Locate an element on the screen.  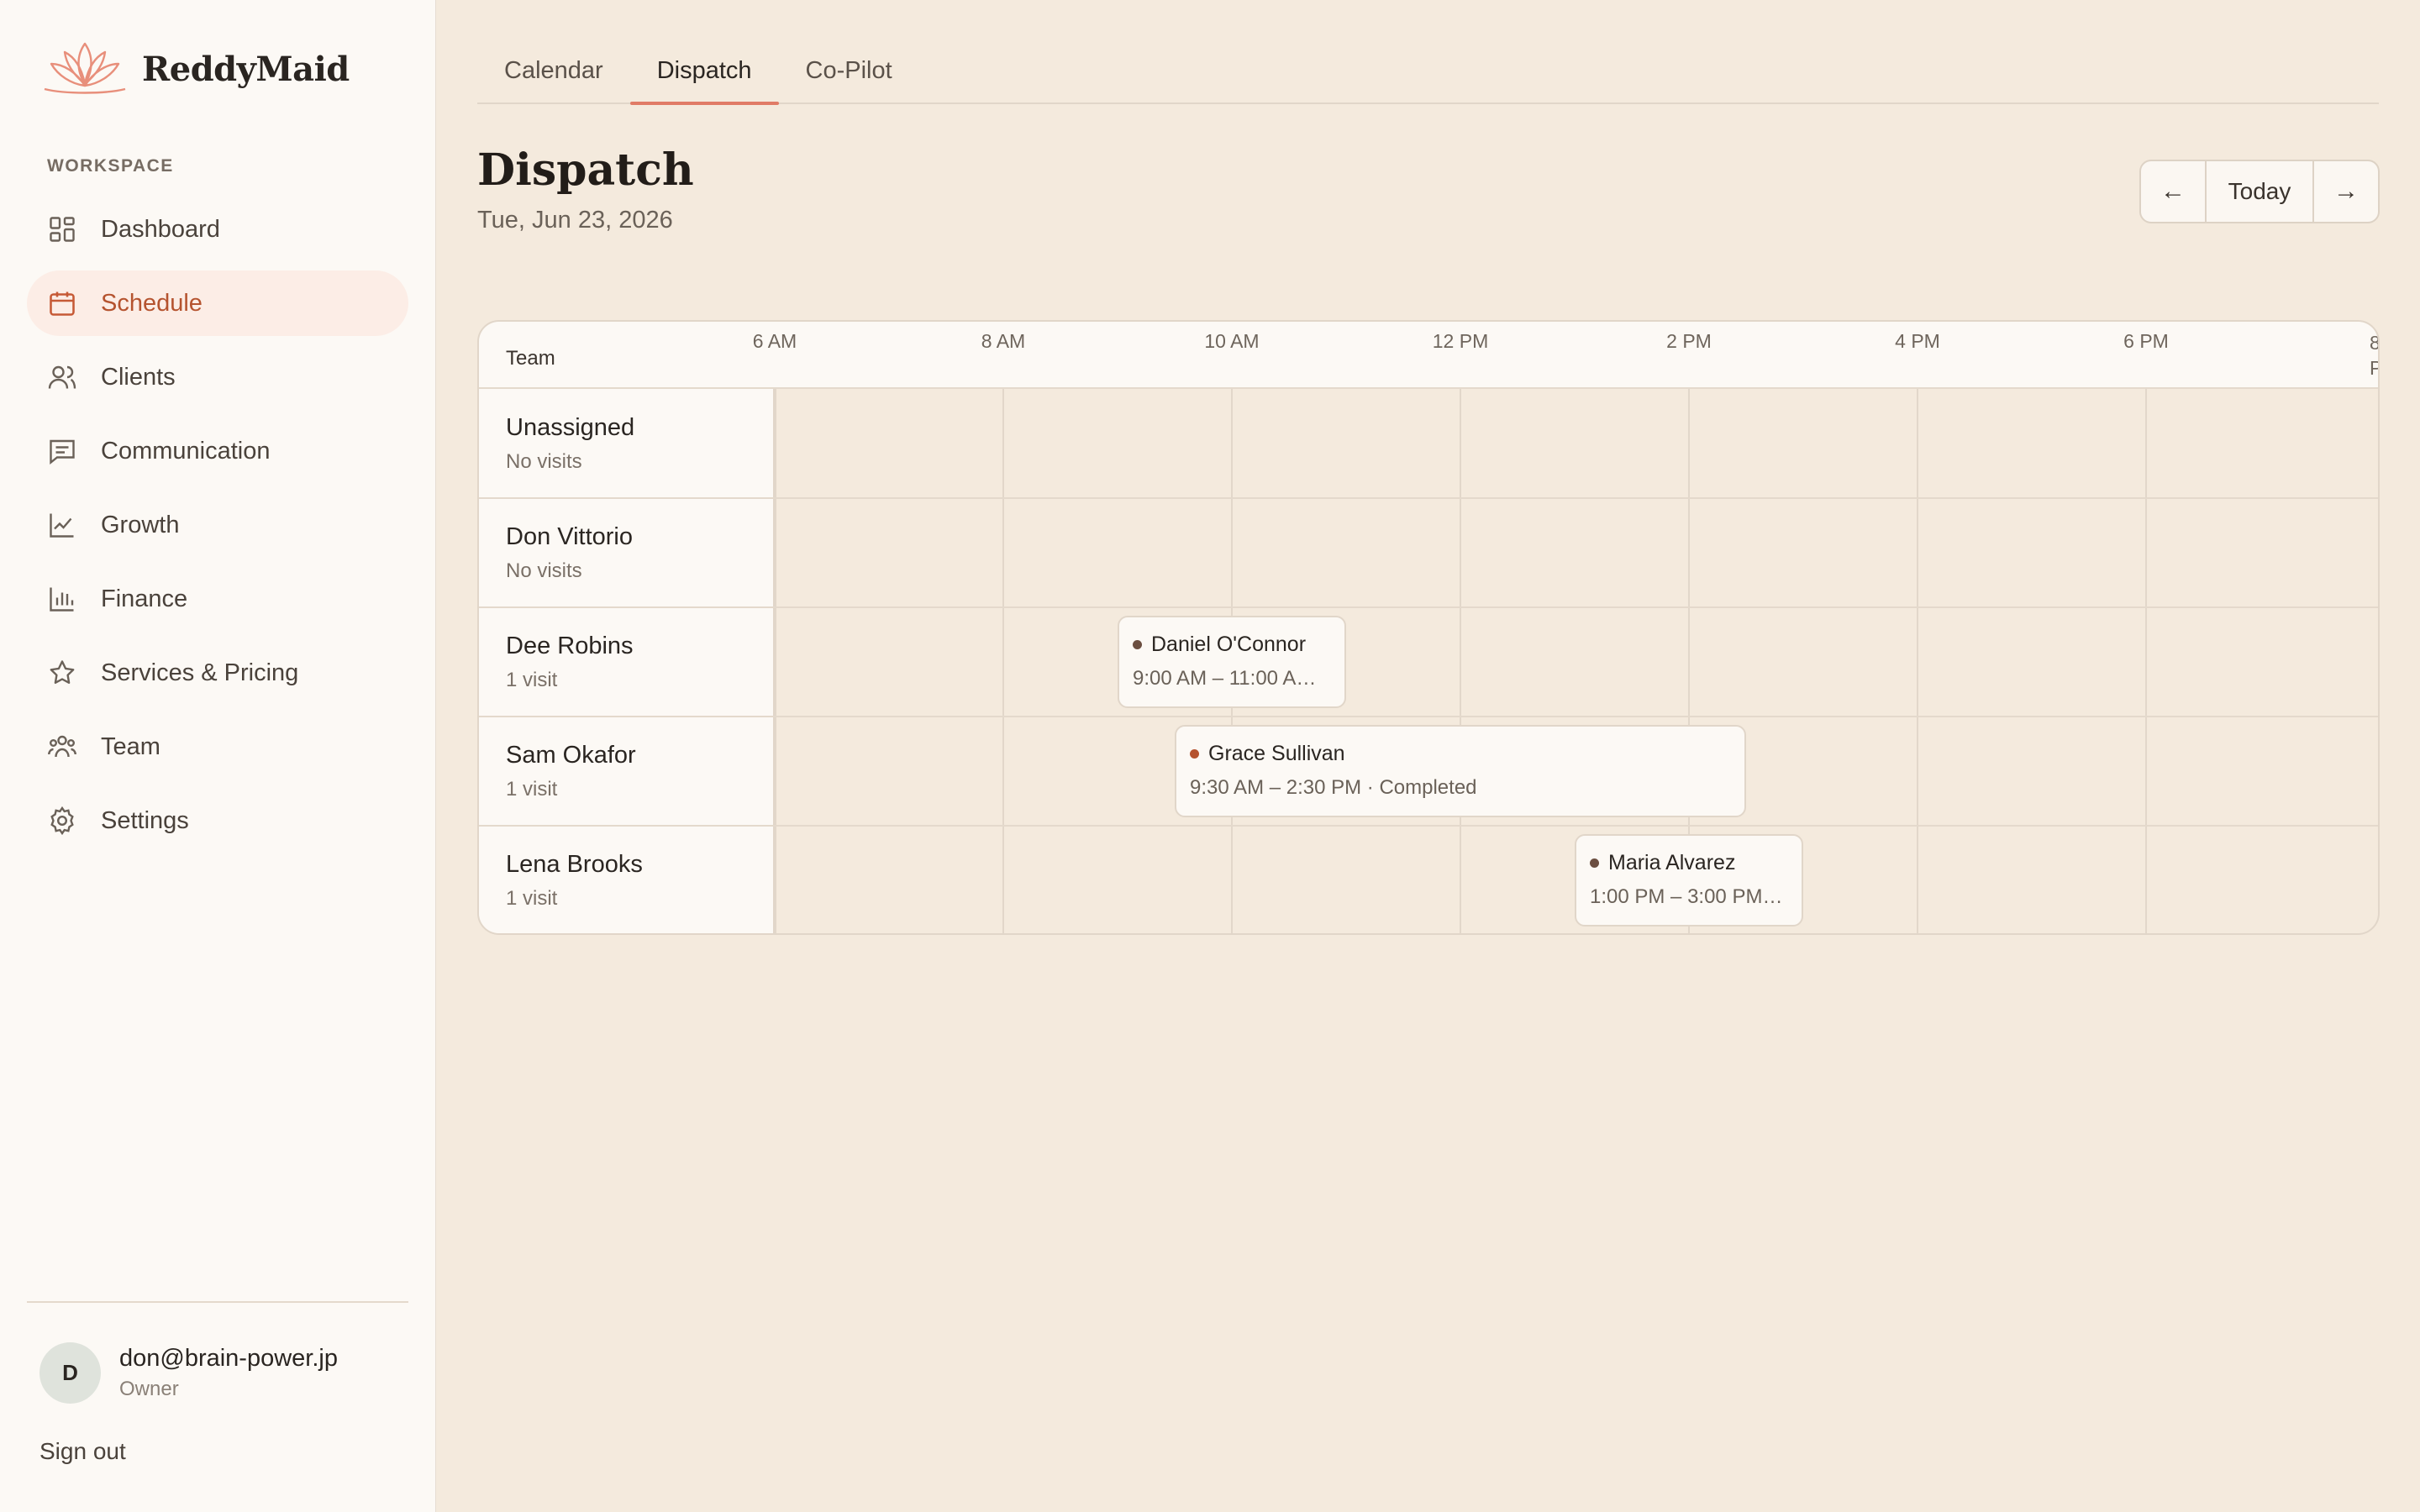
sidebar-item-label: Schedule is located at coordinates (152, 303).